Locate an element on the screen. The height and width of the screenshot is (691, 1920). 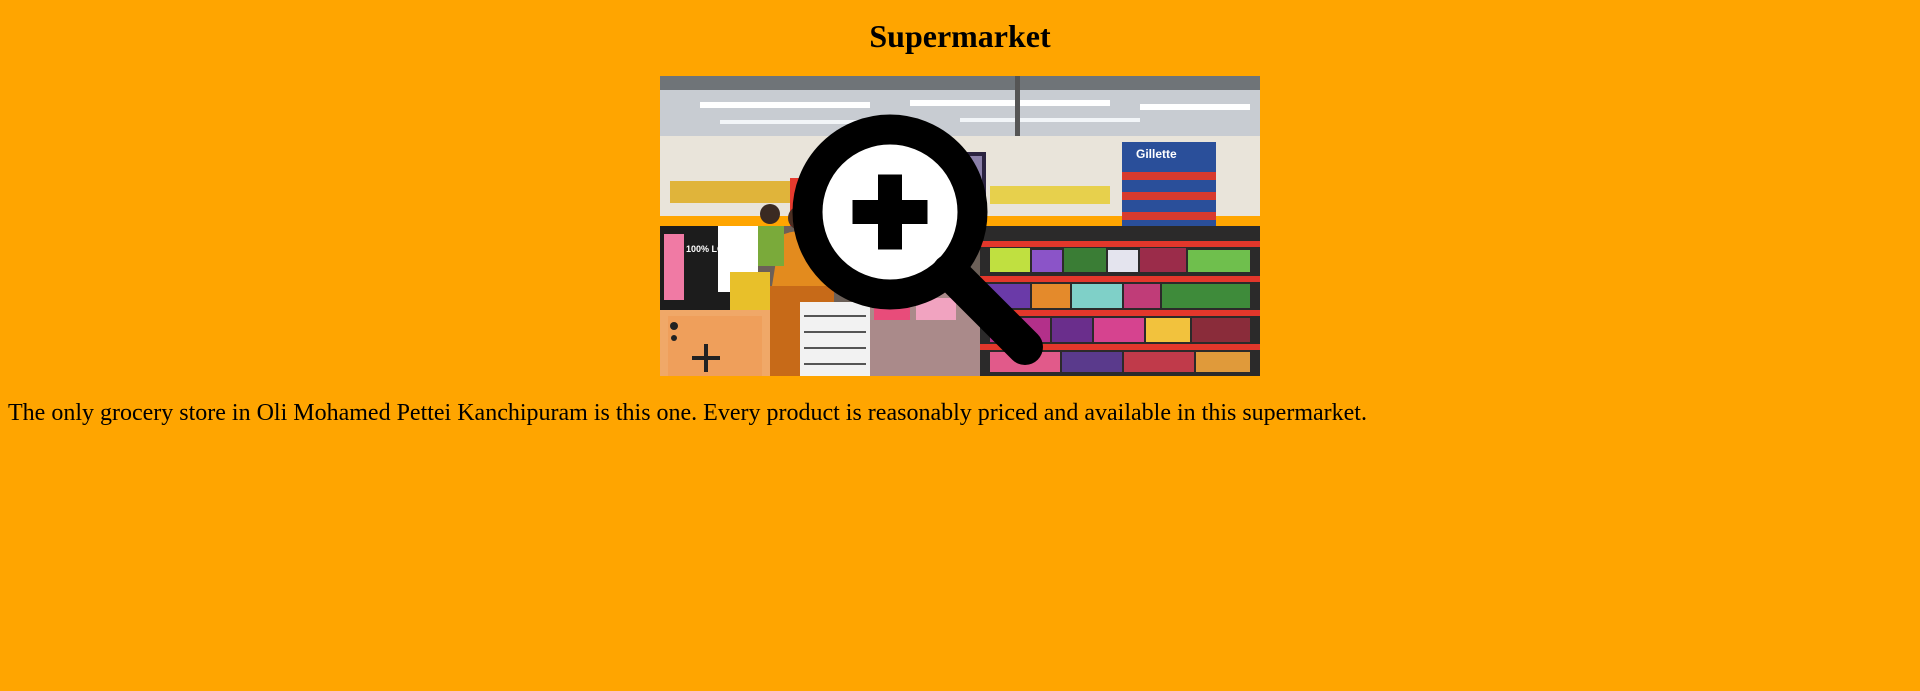
supermarket-photo: more Gillette is located at coordinates (960, 226).